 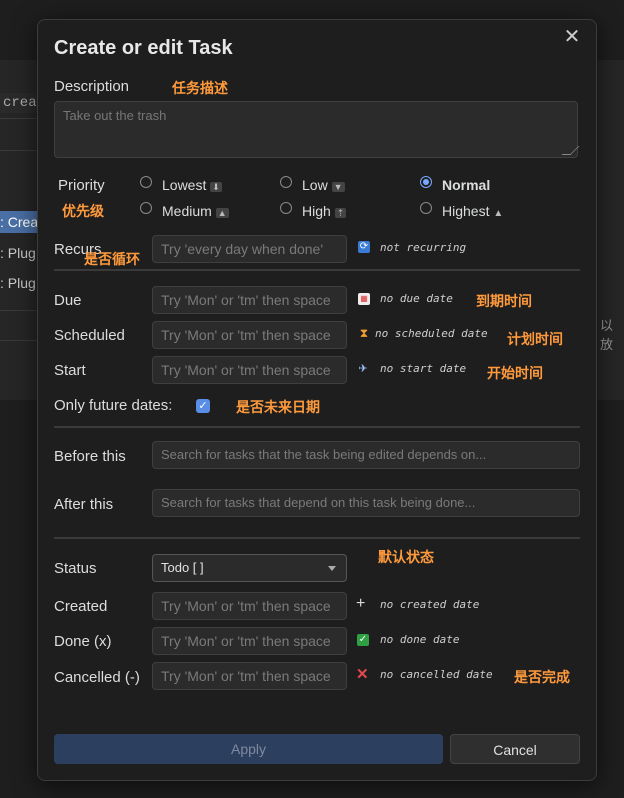 What do you see at coordinates (504, 301) in the screenshot?
I see `due-annotation: 到期时间` at bounding box center [504, 301].